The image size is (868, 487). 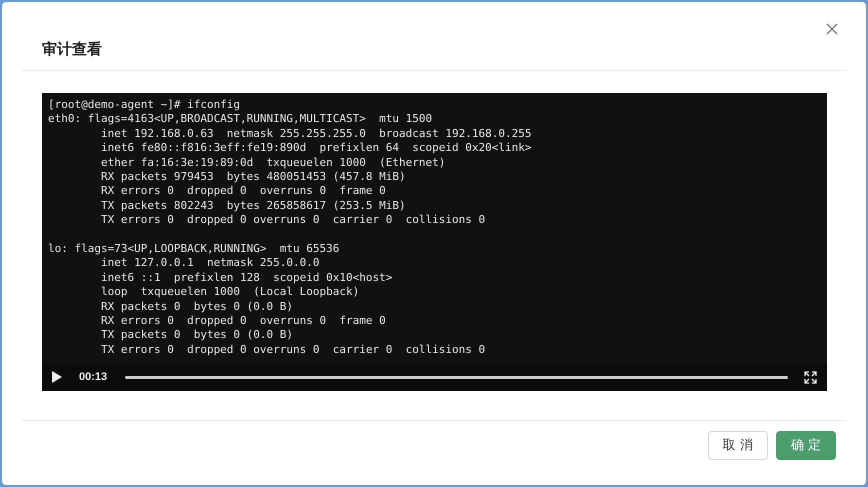 I want to click on dialog-title: 审计查看, so click(x=72, y=49).